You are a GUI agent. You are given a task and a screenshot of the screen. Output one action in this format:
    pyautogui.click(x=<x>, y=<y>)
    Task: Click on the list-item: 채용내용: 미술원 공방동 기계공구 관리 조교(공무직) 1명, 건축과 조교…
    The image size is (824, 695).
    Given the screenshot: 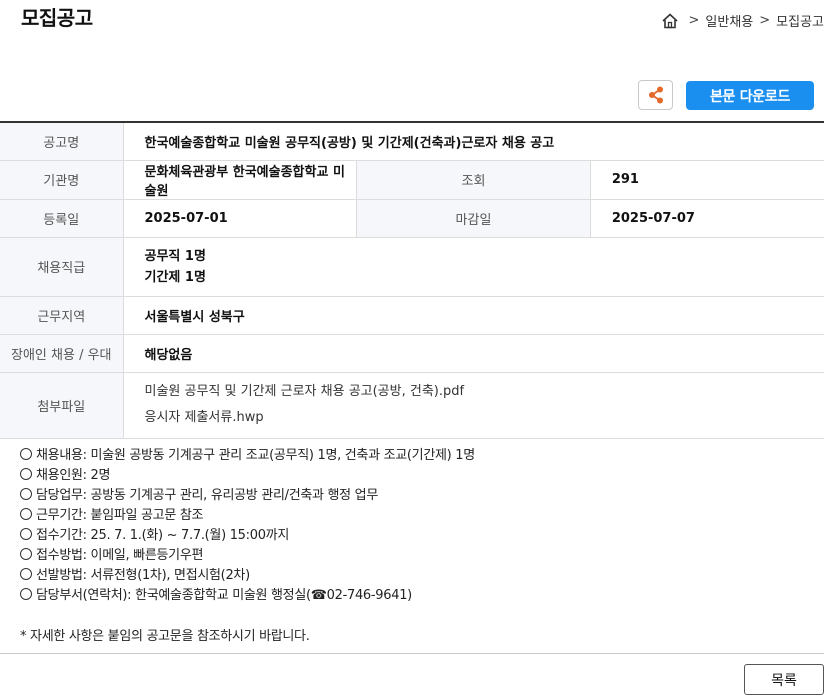 What is the action you would take?
    pyautogui.click(x=247, y=456)
    